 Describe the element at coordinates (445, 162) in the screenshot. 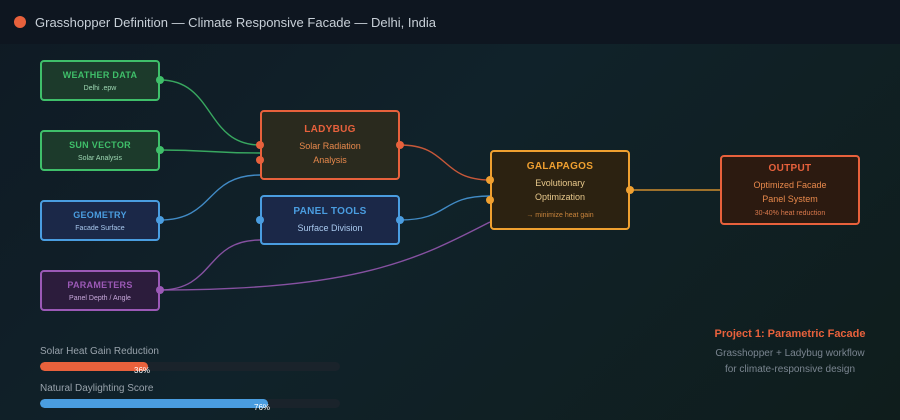

I see `wire-ladybug-galapagos` at that location.